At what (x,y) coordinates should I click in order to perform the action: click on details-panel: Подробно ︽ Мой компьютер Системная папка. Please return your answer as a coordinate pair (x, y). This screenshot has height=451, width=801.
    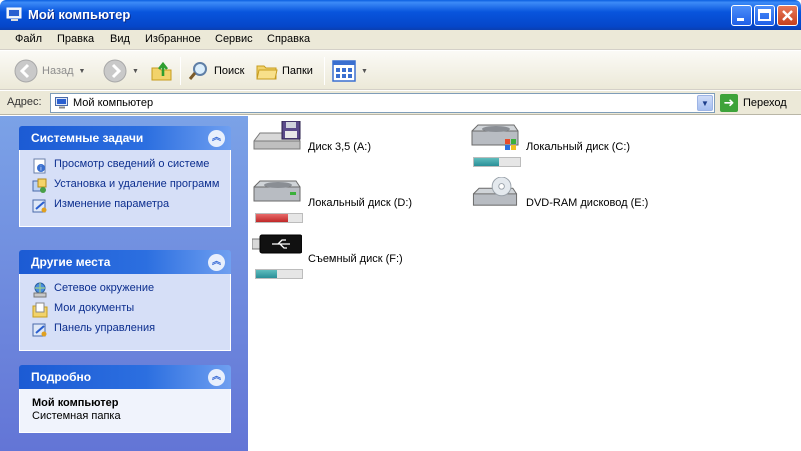
    Looking at the image, I should click on (125, 399).